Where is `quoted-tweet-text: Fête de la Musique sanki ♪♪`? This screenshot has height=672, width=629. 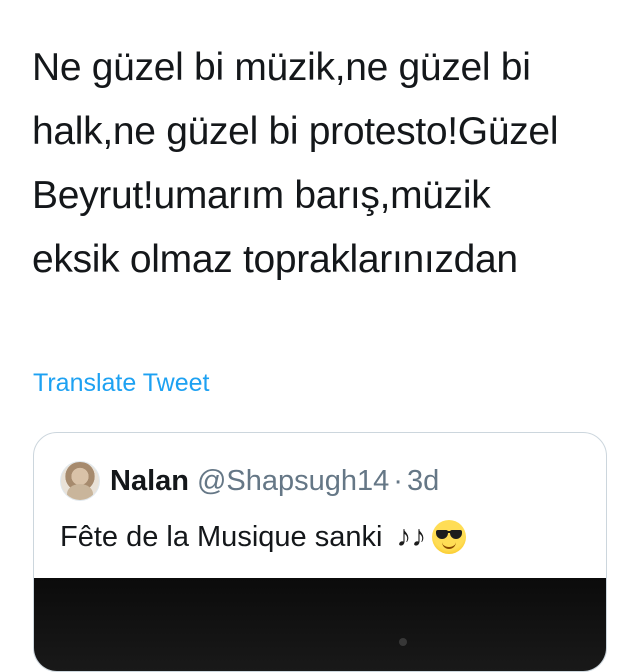
quoted-tweet-text: Fête de la Musique sanki ♪♪ is located at coordinates (263, 537).